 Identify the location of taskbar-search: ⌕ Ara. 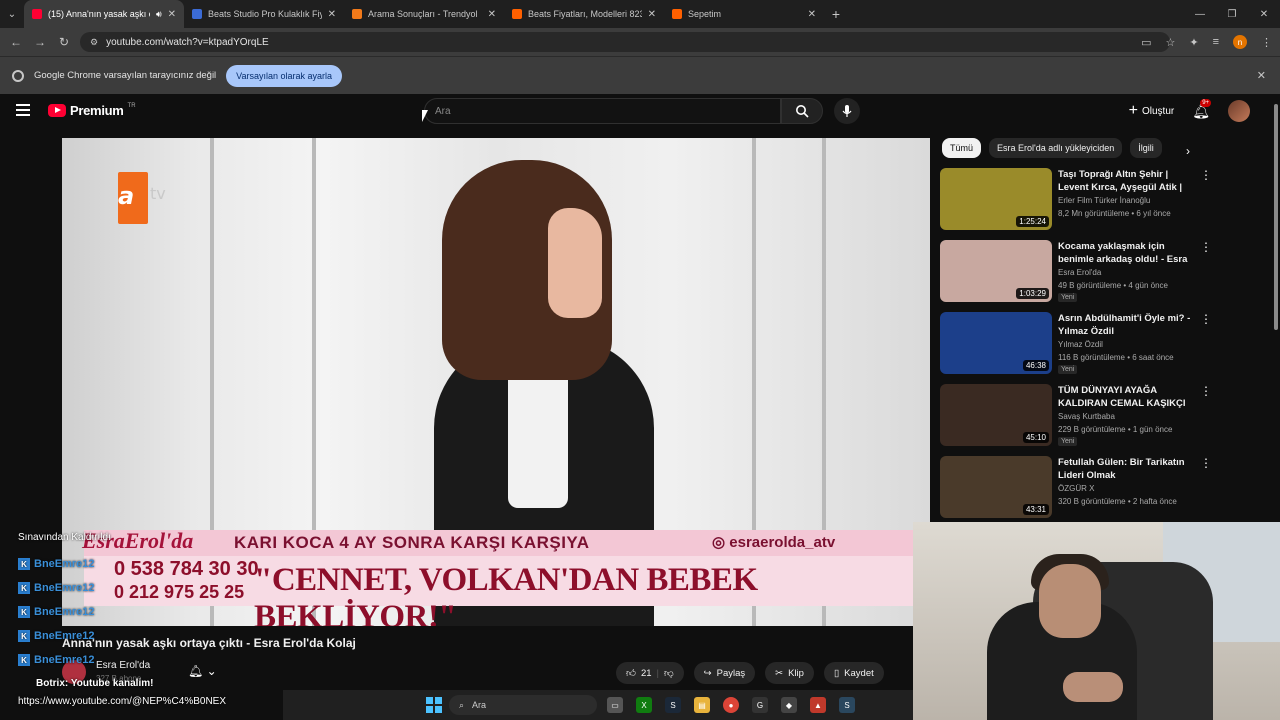
(523, 705).